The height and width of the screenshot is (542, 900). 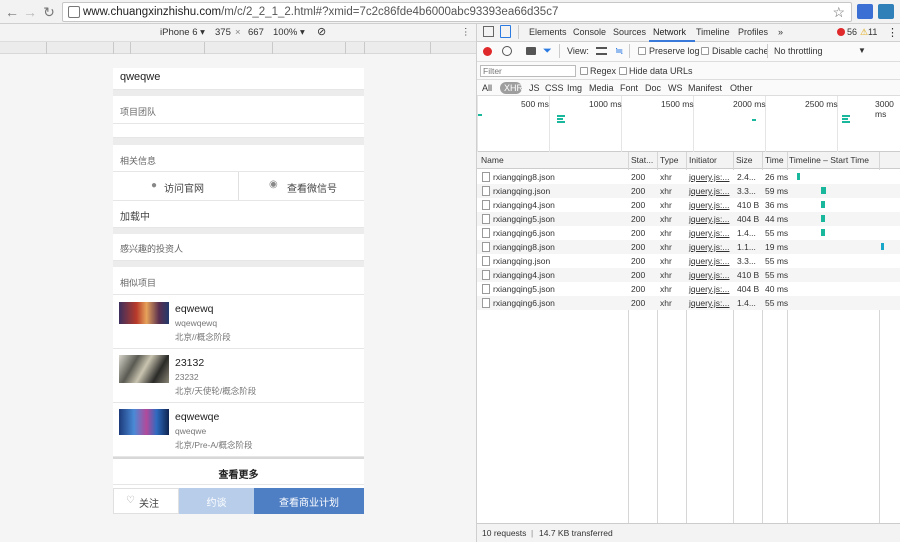 What do you see at coordinates (49, 12) in the screenshot?
I see `reload-icon: ↻` at bounding box center [49, 12].